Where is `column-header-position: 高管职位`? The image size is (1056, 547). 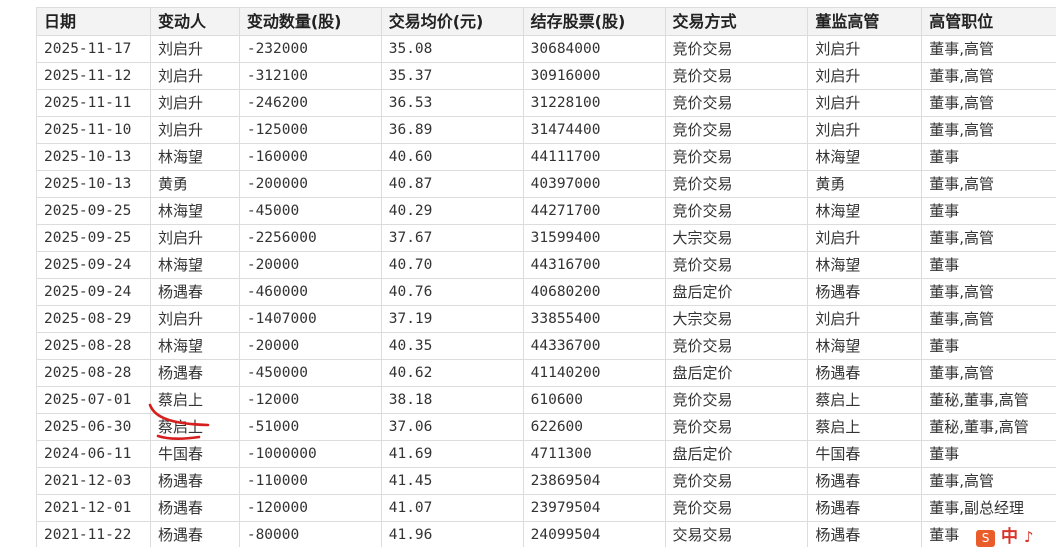 column-header-position: 高管职位 is located at coordinates (988, 21).